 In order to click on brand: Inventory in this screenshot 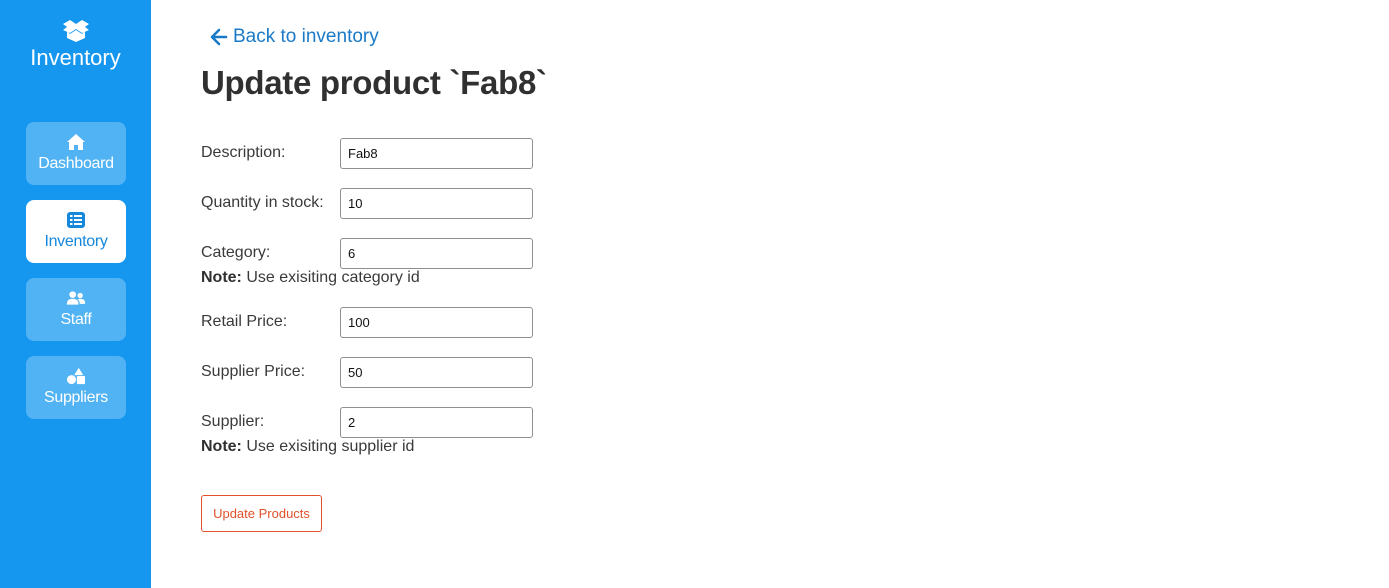, I will do `click(75, 45)`.